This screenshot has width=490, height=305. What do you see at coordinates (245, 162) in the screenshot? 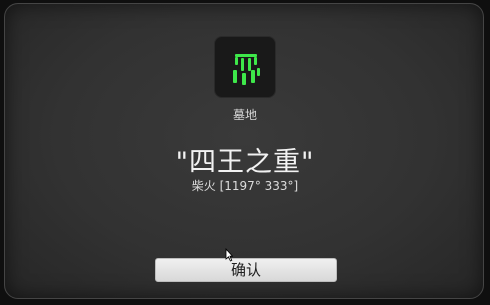
I see `location-title: "四王之重"` at bounding box center [245, 162].